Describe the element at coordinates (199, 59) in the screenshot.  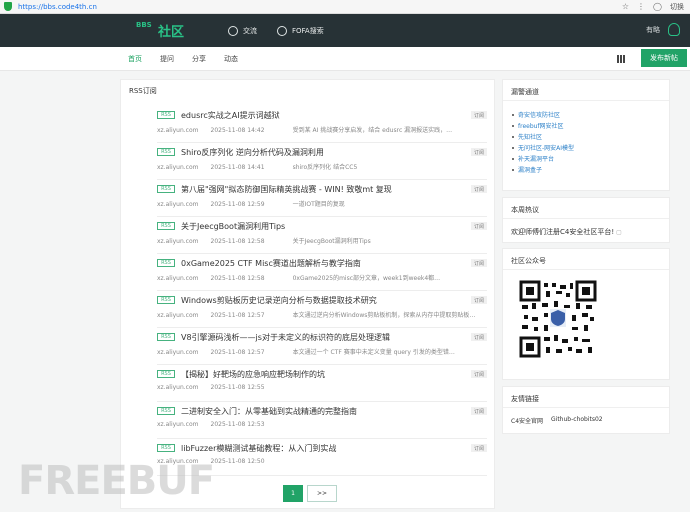
I see `tab-share: 分享` at that location.